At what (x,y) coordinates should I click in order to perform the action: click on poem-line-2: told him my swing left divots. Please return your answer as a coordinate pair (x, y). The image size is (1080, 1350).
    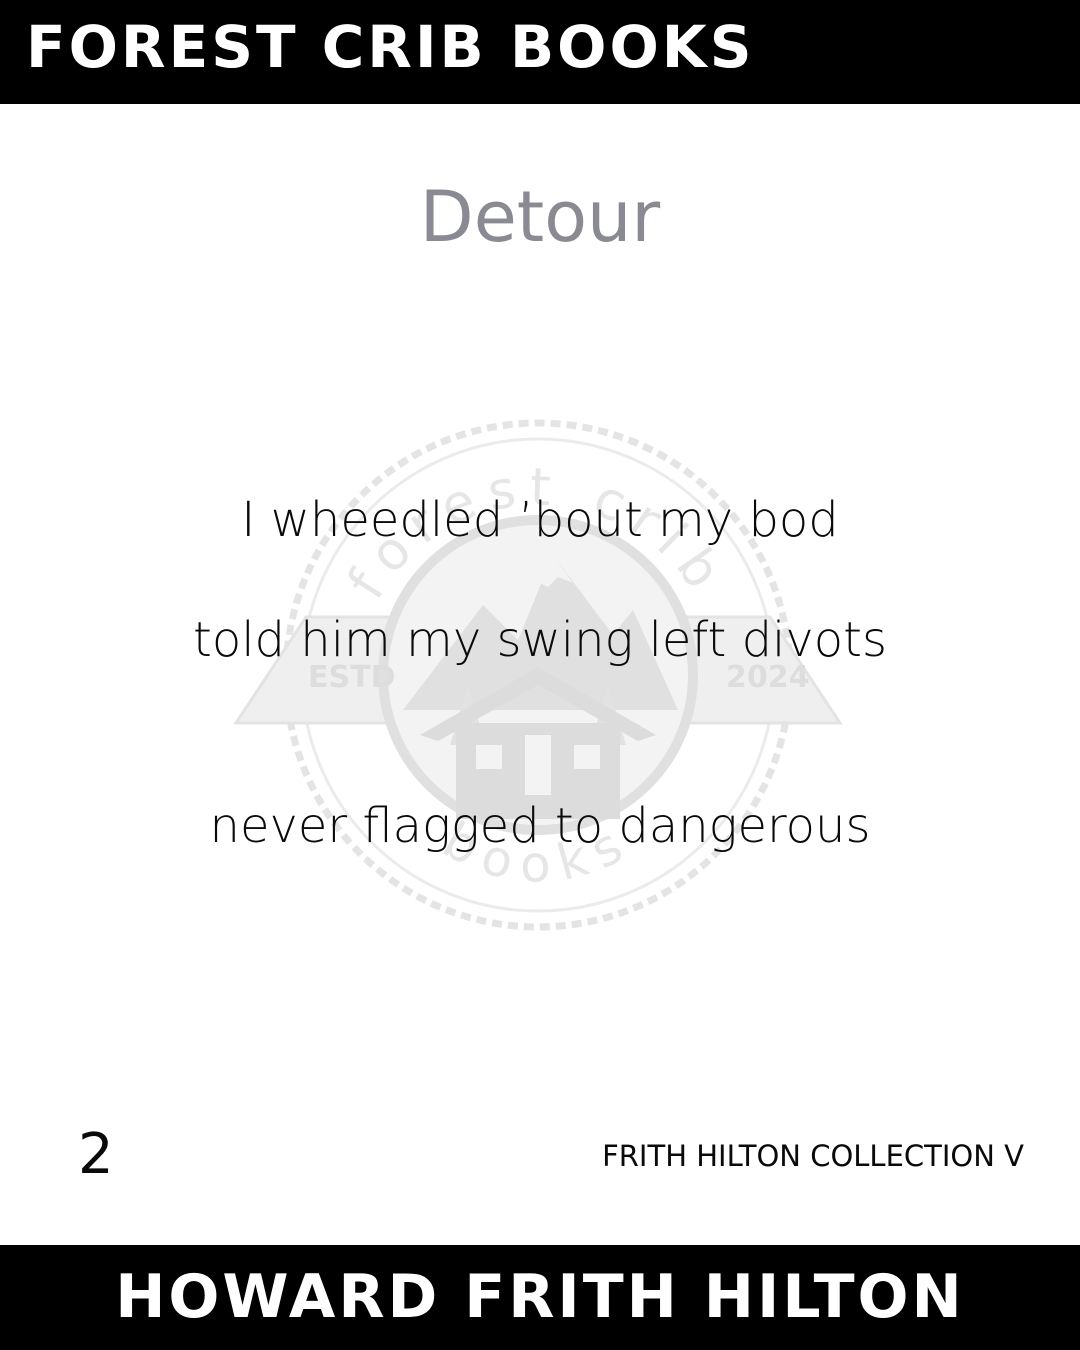
    Looking at the image, I should click on (540, 640).